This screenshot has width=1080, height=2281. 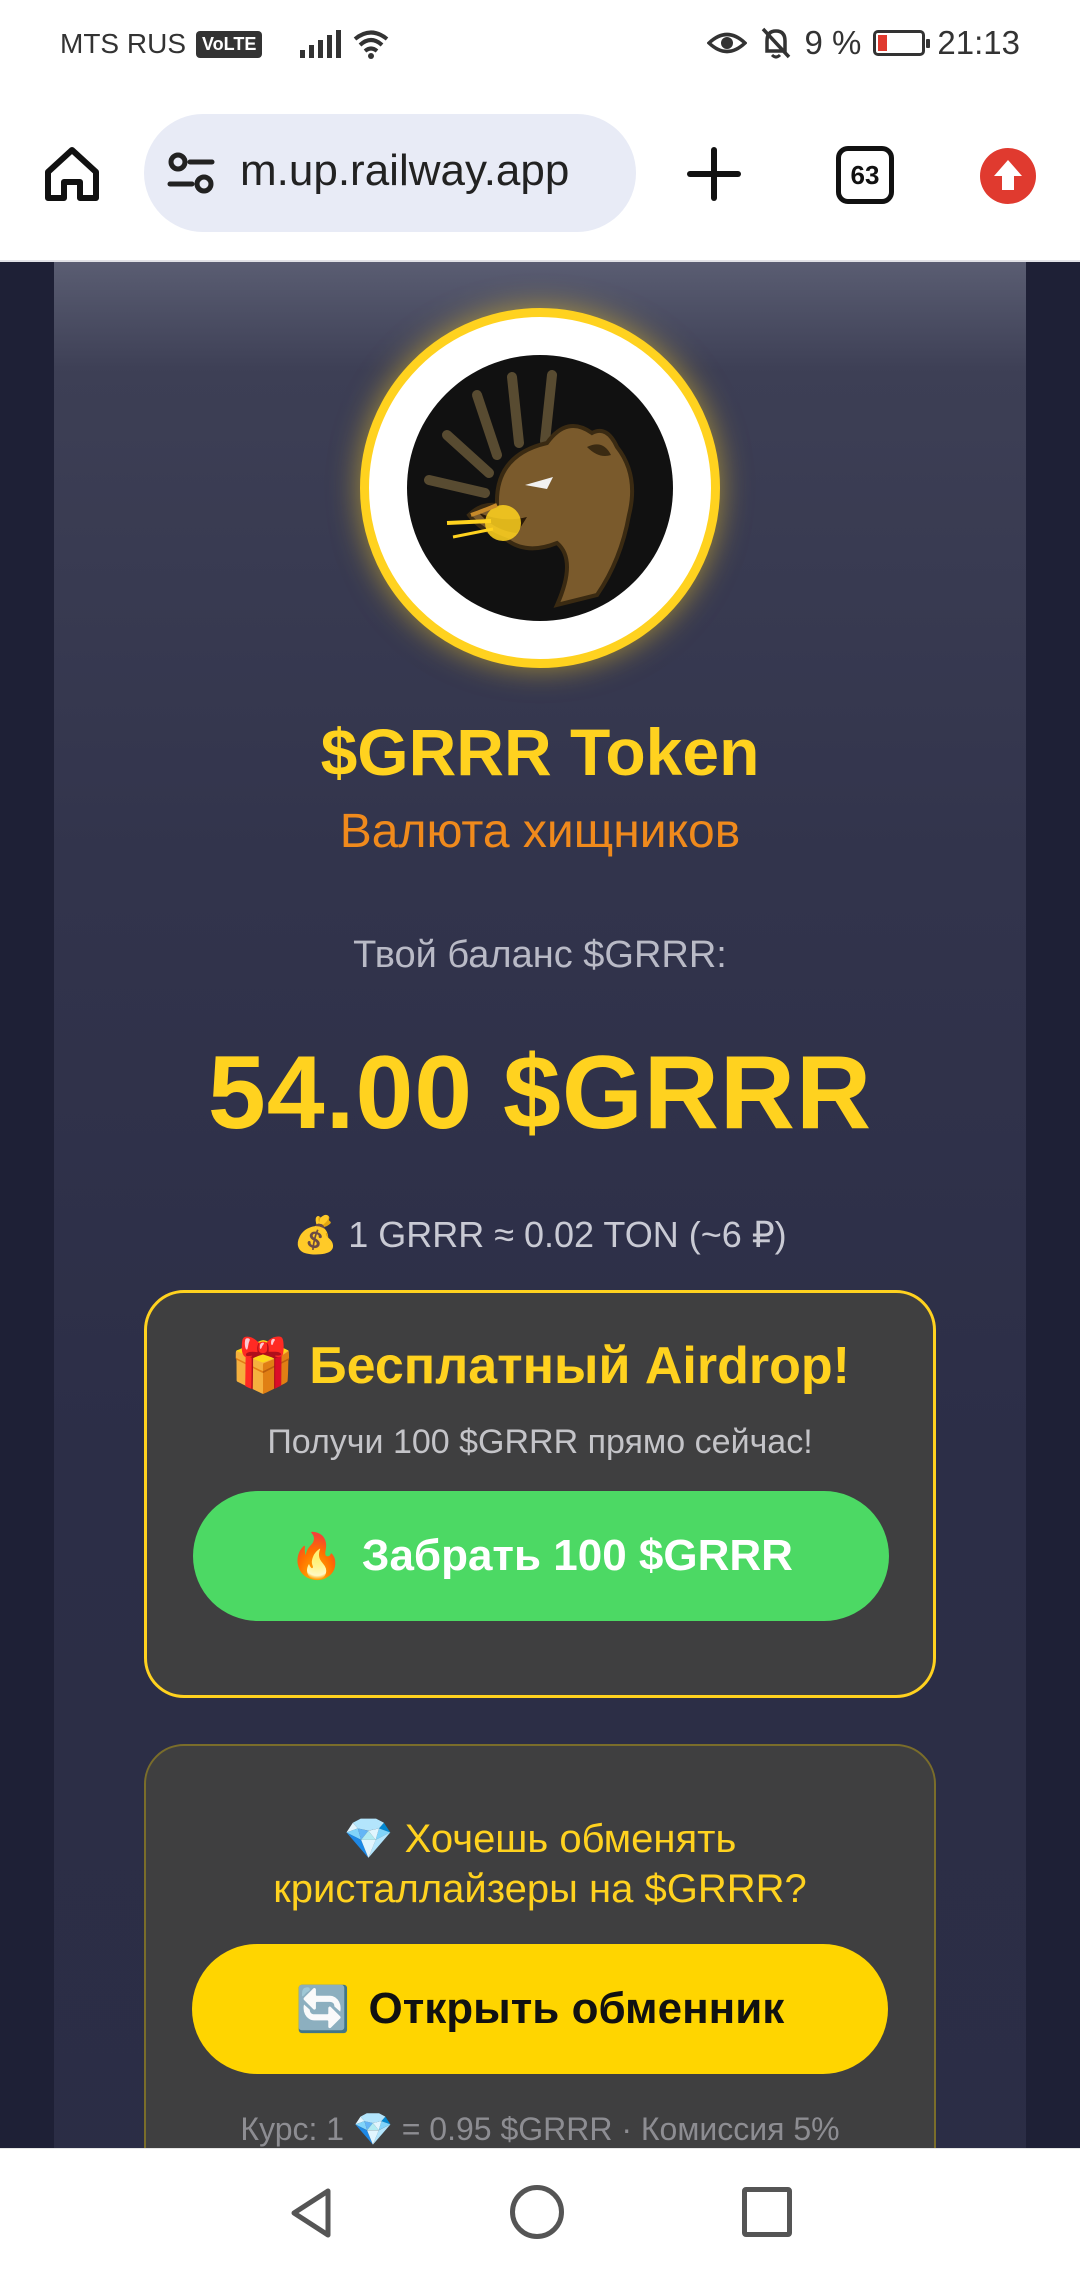 What do you see at coordinates (579, 1366) in the screenshot?
I see `airdrop-title-text: Бесплатный Airdrop!` at bounding box center [579, 1366].